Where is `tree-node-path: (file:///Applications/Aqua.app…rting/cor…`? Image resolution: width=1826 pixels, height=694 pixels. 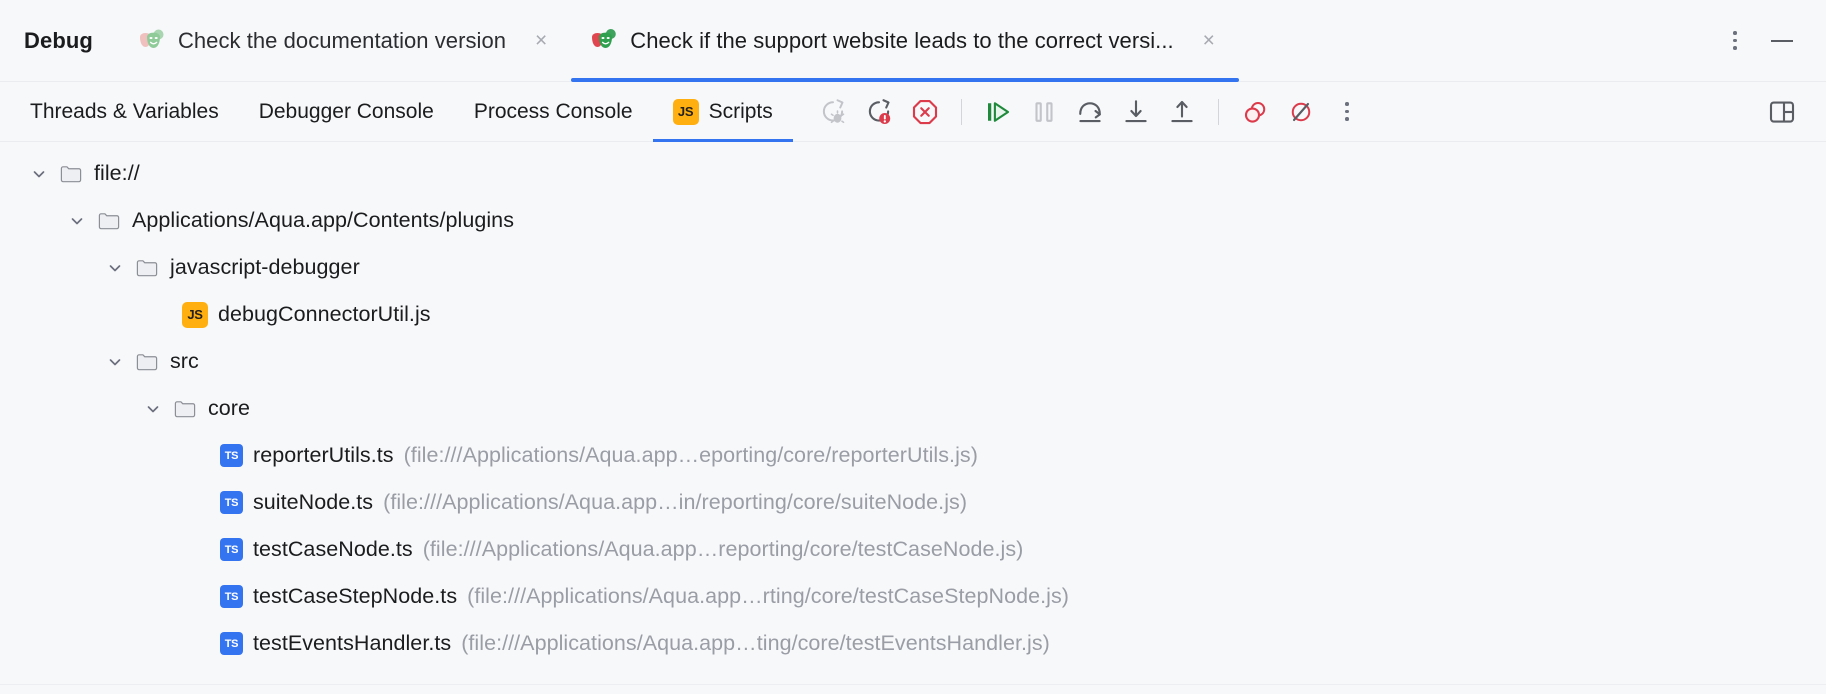
tree-node-path: (file:///Applications/Aqua.app…rting/cor… is located at coordinates (768, 596).